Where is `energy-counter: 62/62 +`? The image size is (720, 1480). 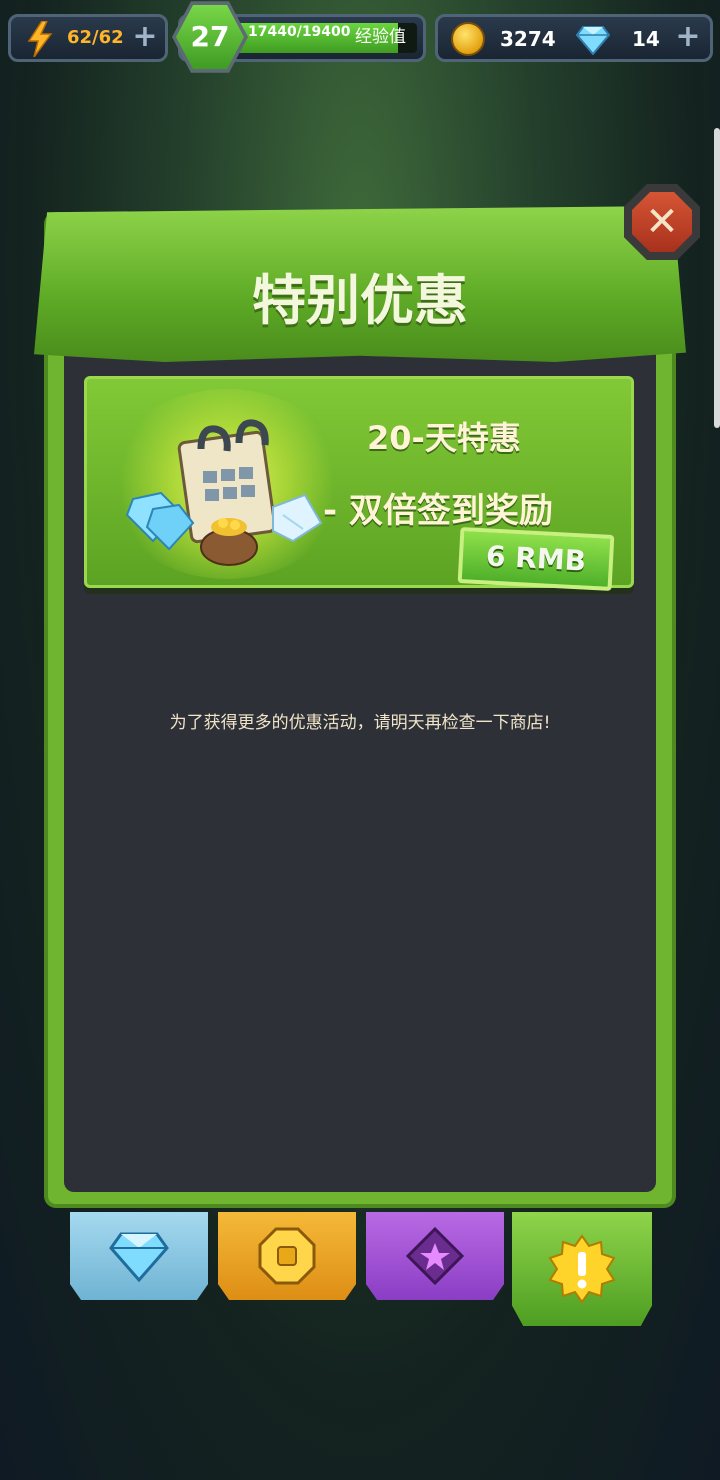 energy-counter: 62/62 + is located at coordinates (88, 38).